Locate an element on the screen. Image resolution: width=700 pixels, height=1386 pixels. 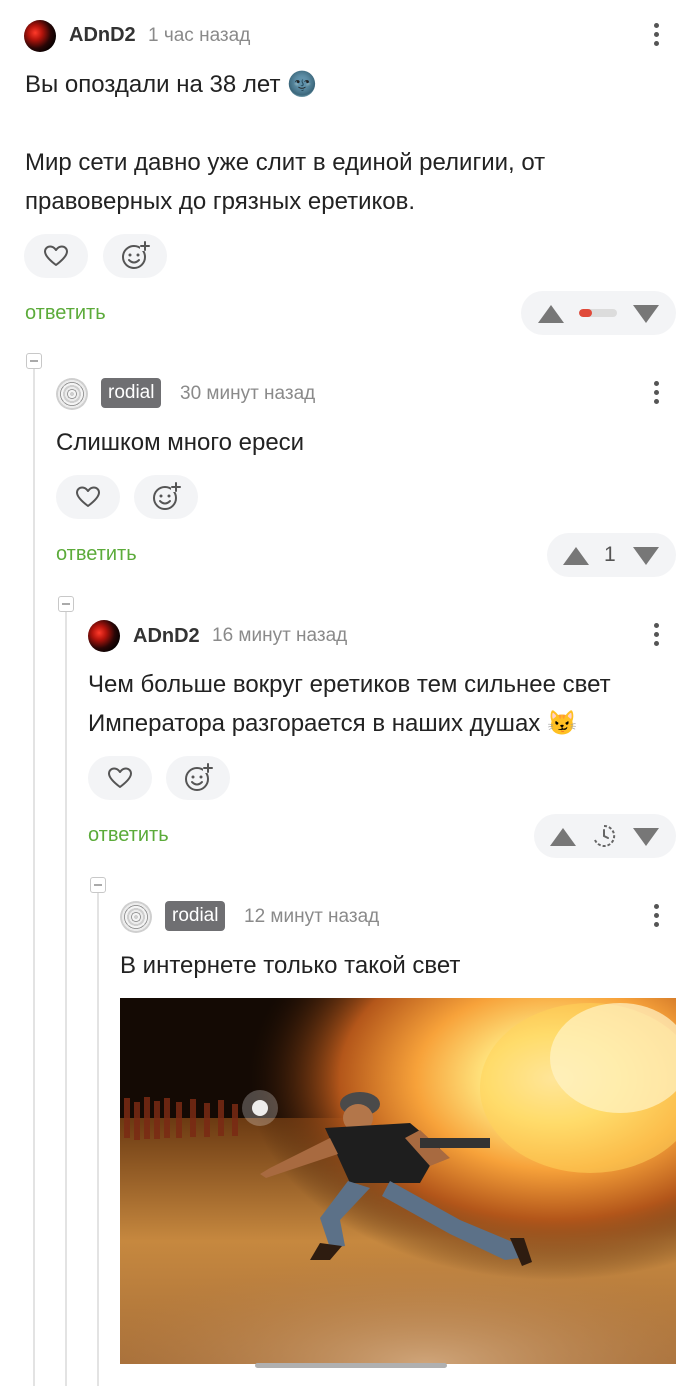
comment-text-line: В интернете только такой свет is located at coordinates (290, 965).